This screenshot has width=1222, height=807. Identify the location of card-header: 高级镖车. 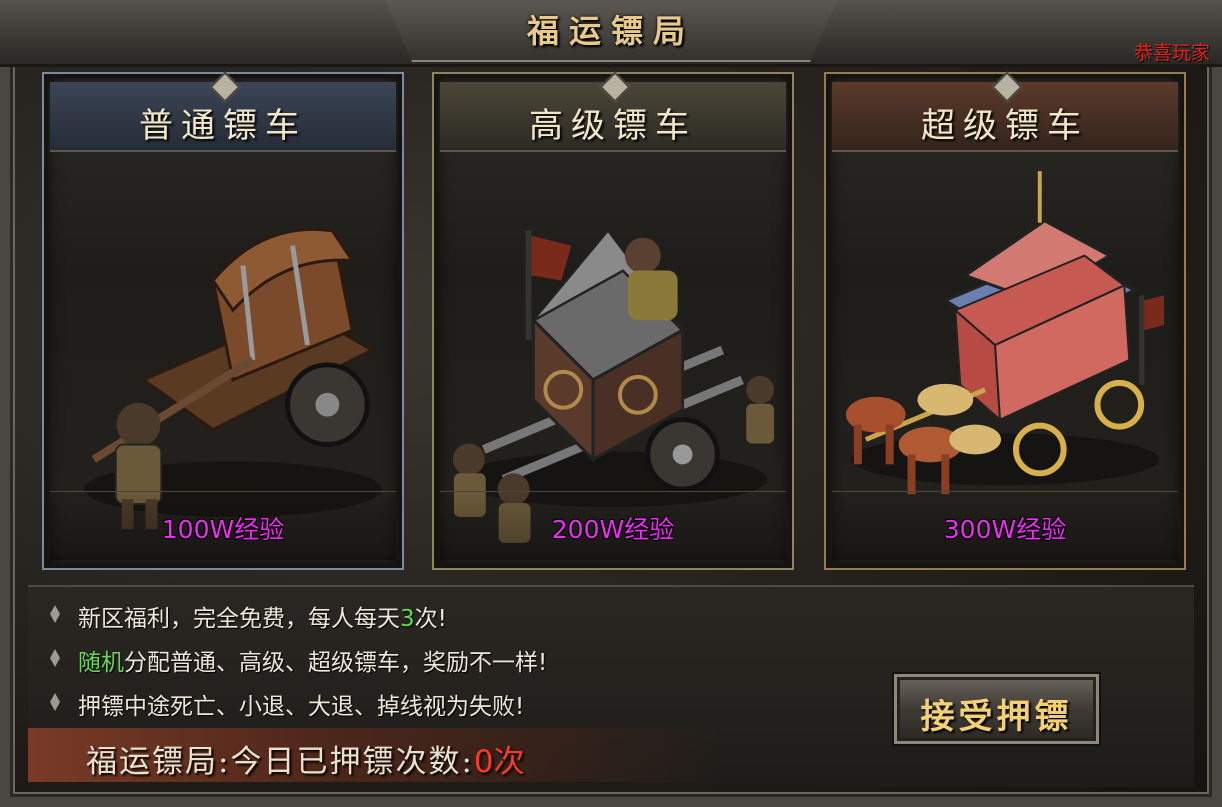
(613, 111).